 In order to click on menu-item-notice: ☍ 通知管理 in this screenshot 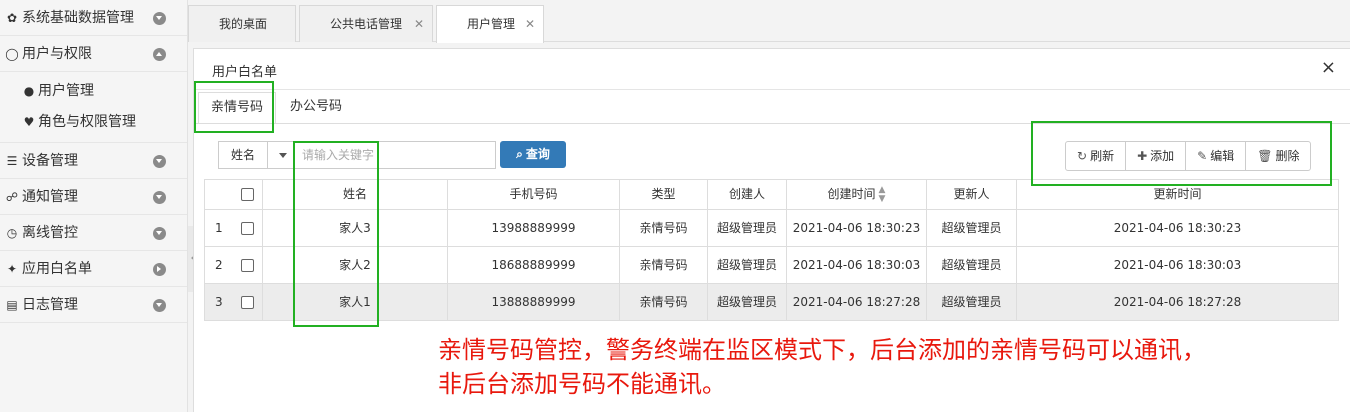, I will do `click(93, 197)`.